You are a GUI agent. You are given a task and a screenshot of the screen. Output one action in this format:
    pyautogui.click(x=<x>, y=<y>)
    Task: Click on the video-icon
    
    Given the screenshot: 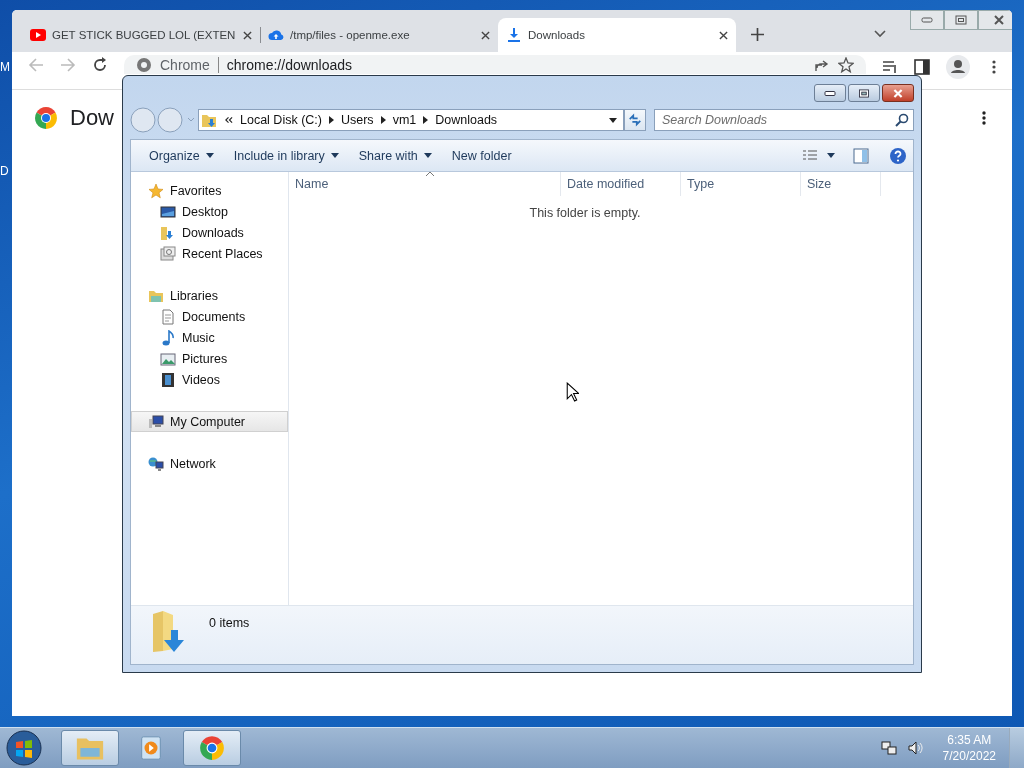 What is the action you would take?
    pyautogui.click(x=38, y=35)
    